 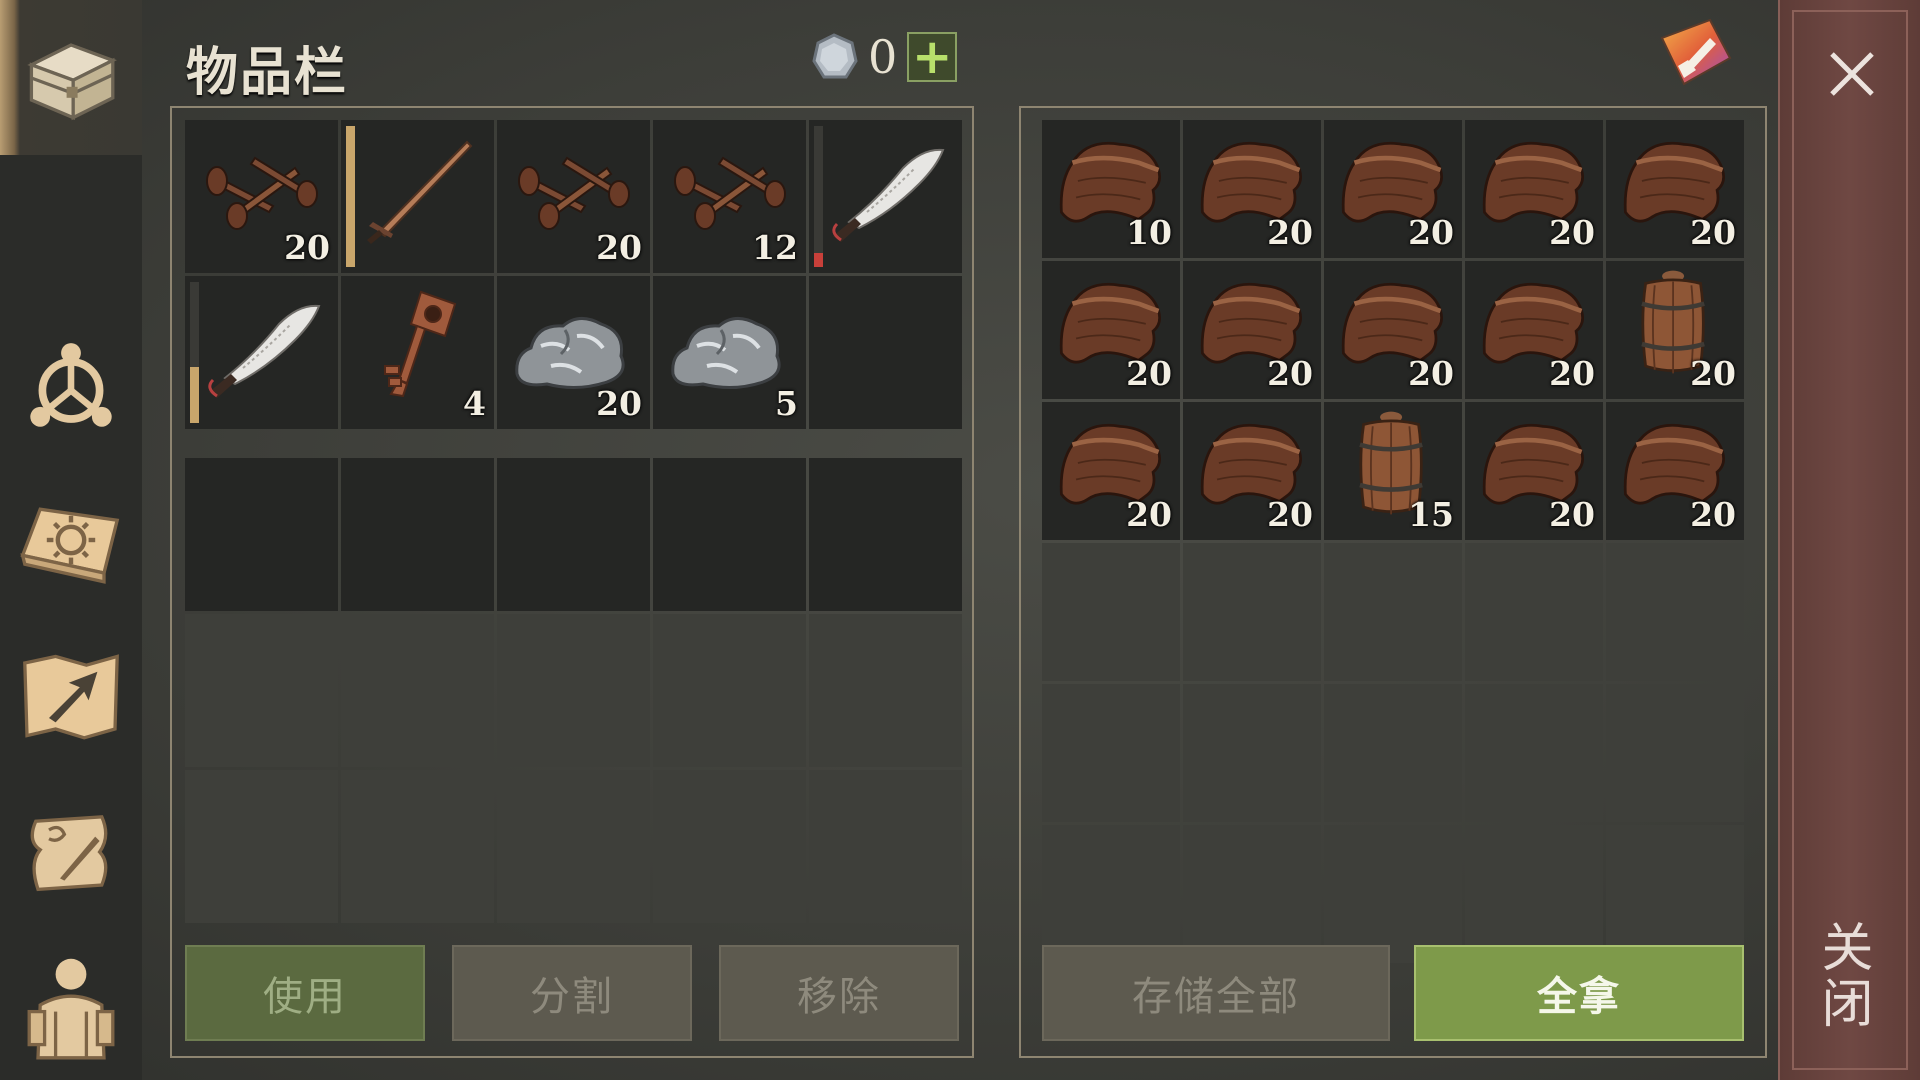 I want to click on inventory-slot-nails: 12, so click(x=729, y=196).